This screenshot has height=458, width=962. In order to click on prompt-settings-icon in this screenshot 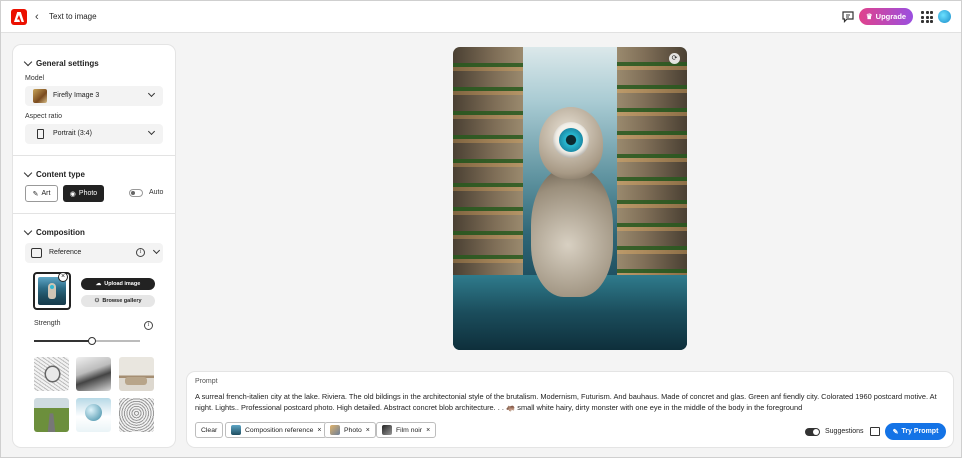, I will do `click(875, 431)`.